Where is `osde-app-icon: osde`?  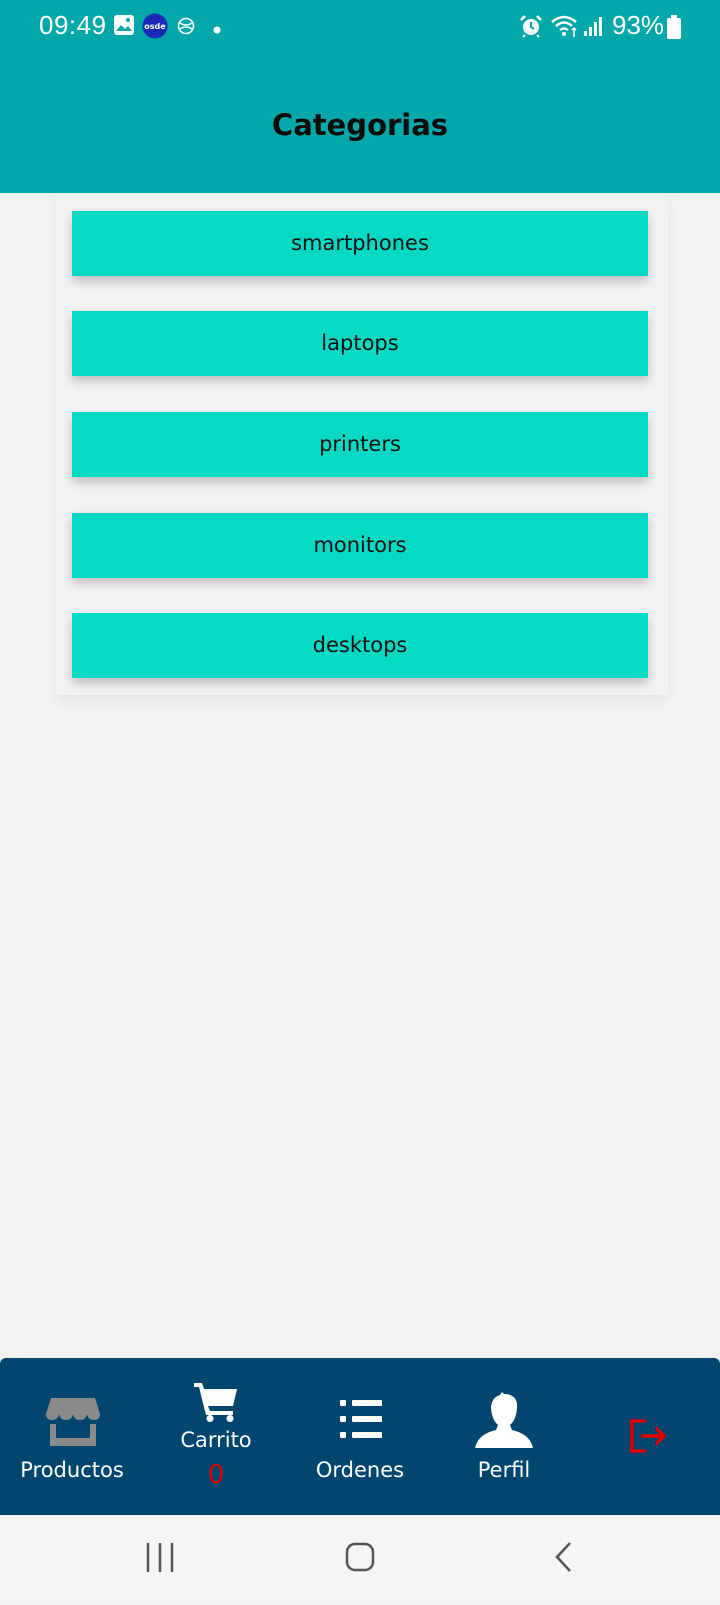 osde-app-icon: osde is located at coordinates (155, 28).